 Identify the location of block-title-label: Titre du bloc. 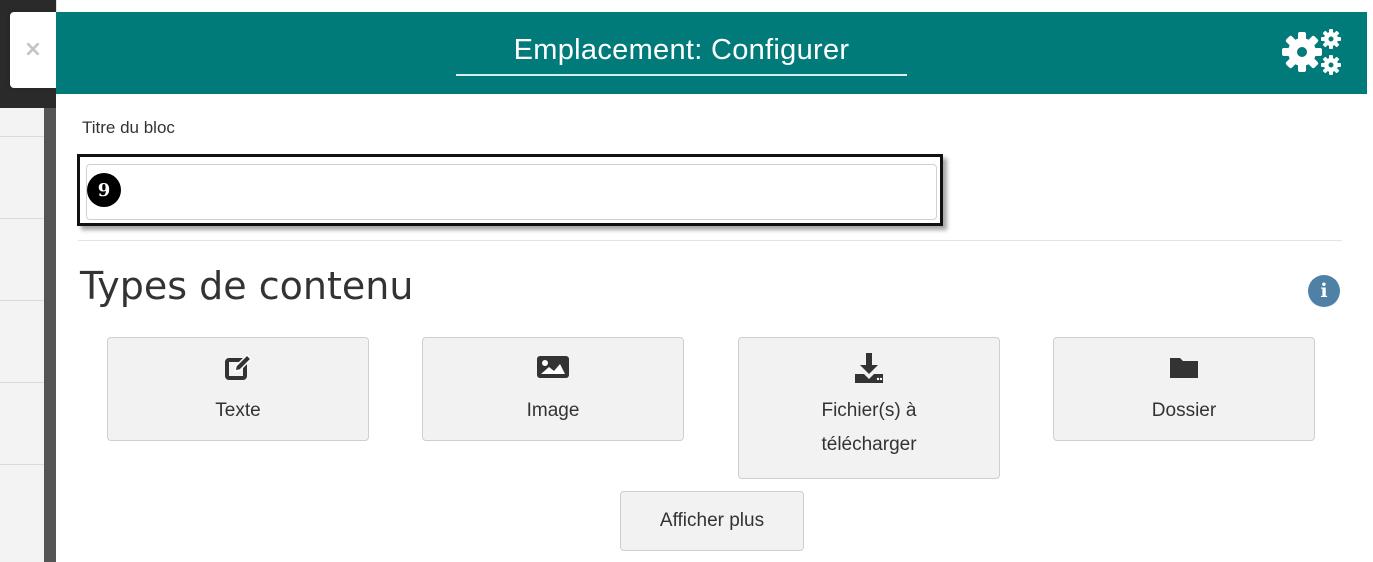
(128, 127).